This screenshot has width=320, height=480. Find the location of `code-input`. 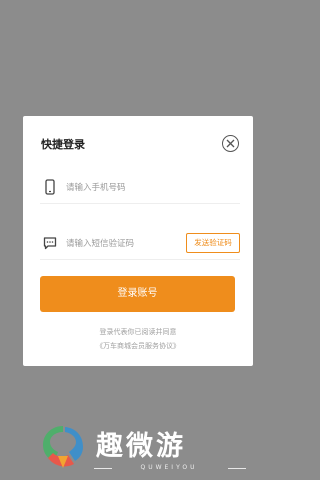

code-input is located at coordinates (126, 244).